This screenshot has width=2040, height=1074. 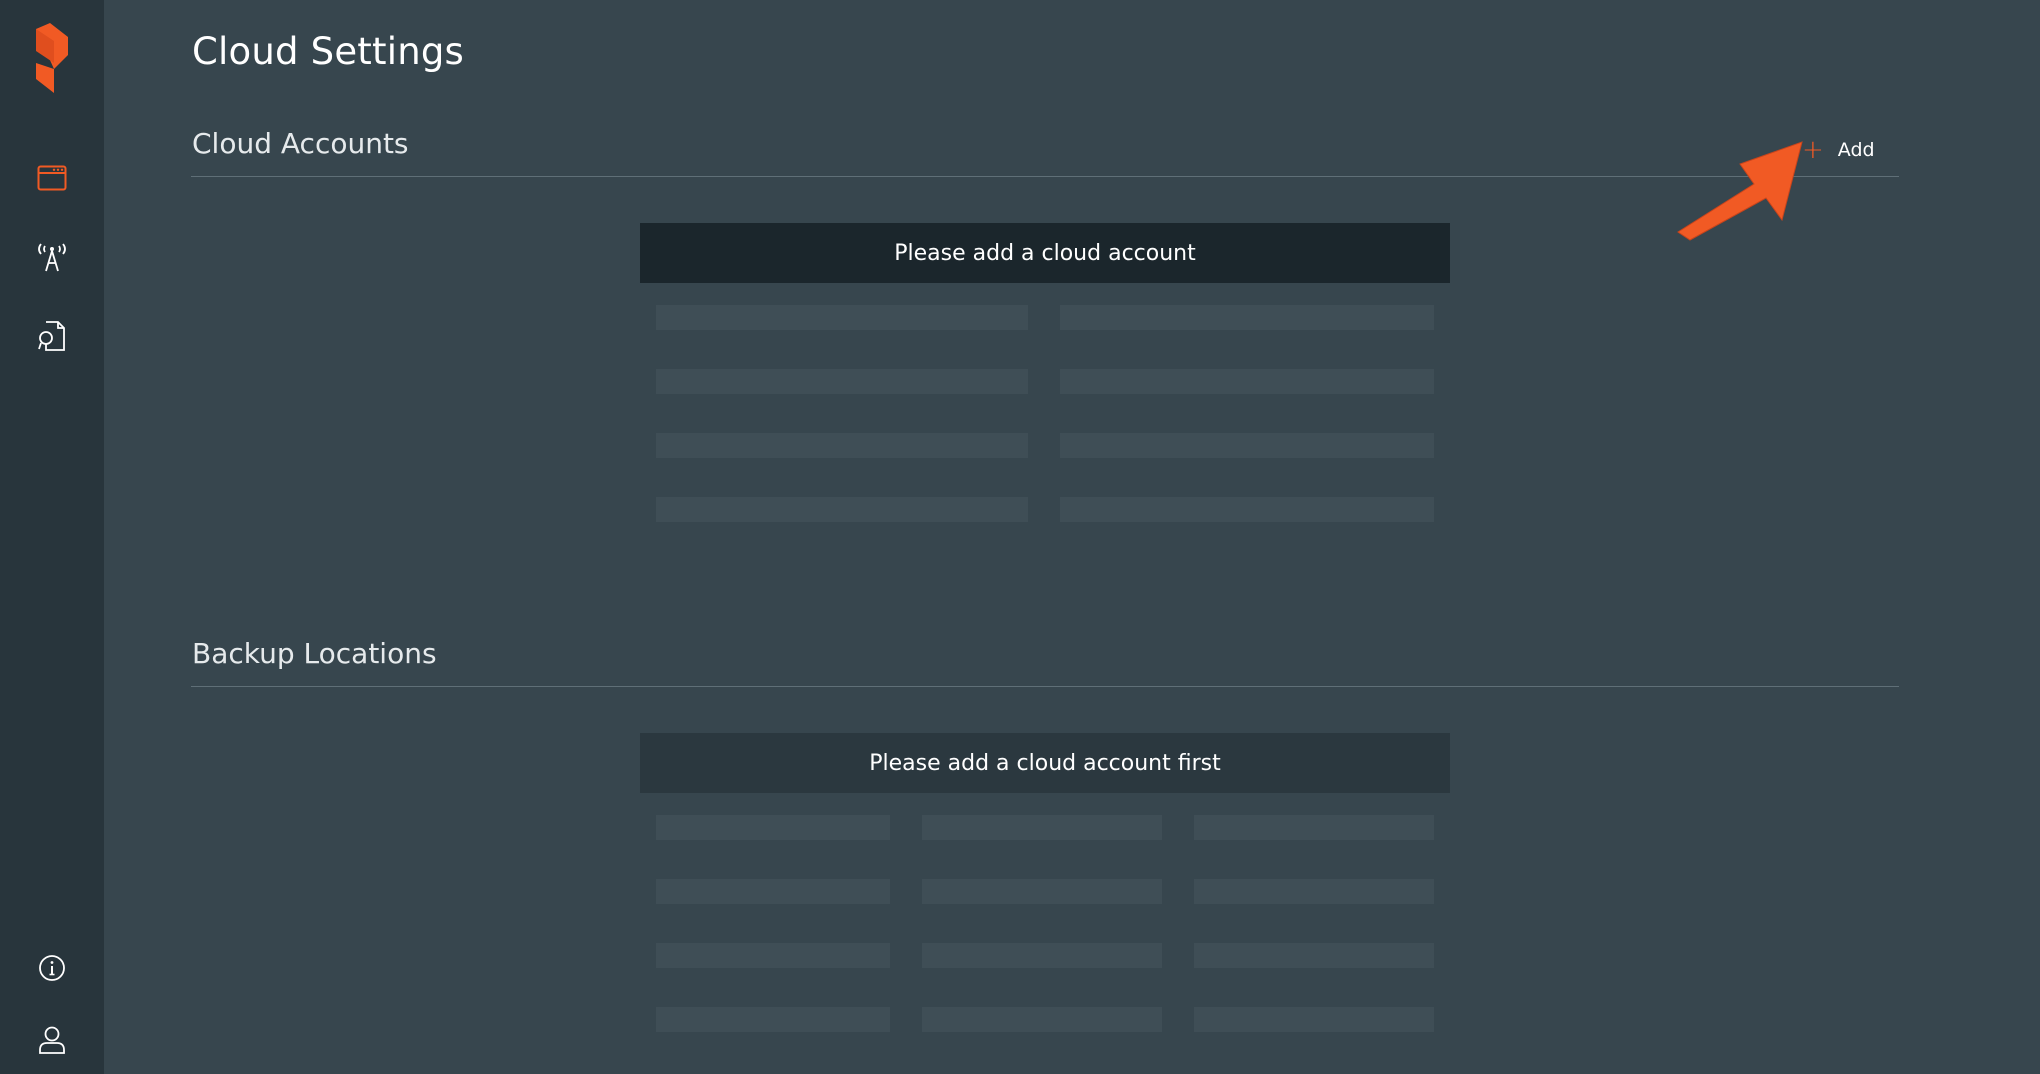 What do you see at coordinates (52, 336) in the screenshot?
I see `backup-document-icon` at bounding box center [52, 336].